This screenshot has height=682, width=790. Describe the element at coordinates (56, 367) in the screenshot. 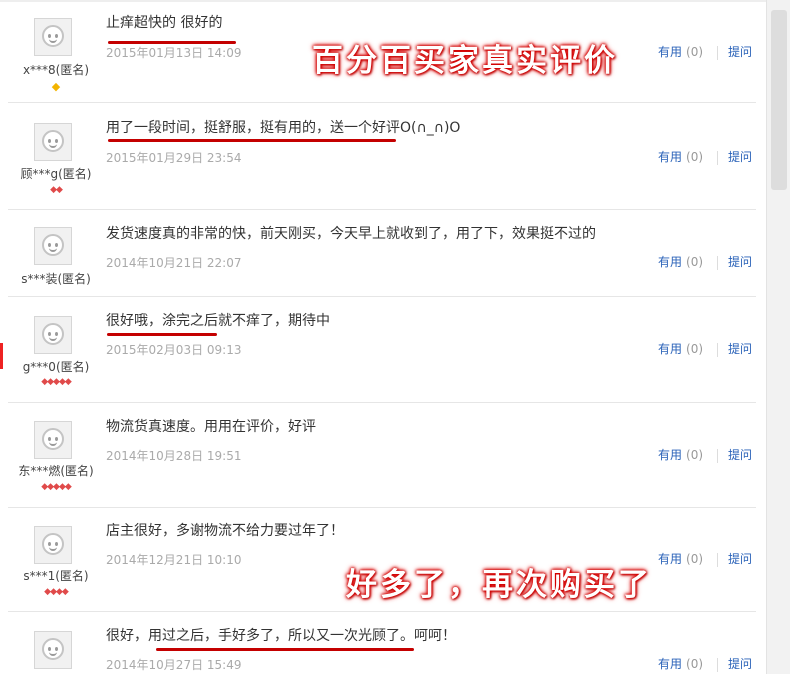

I see `user-name: g***0(匿名)` at that location.